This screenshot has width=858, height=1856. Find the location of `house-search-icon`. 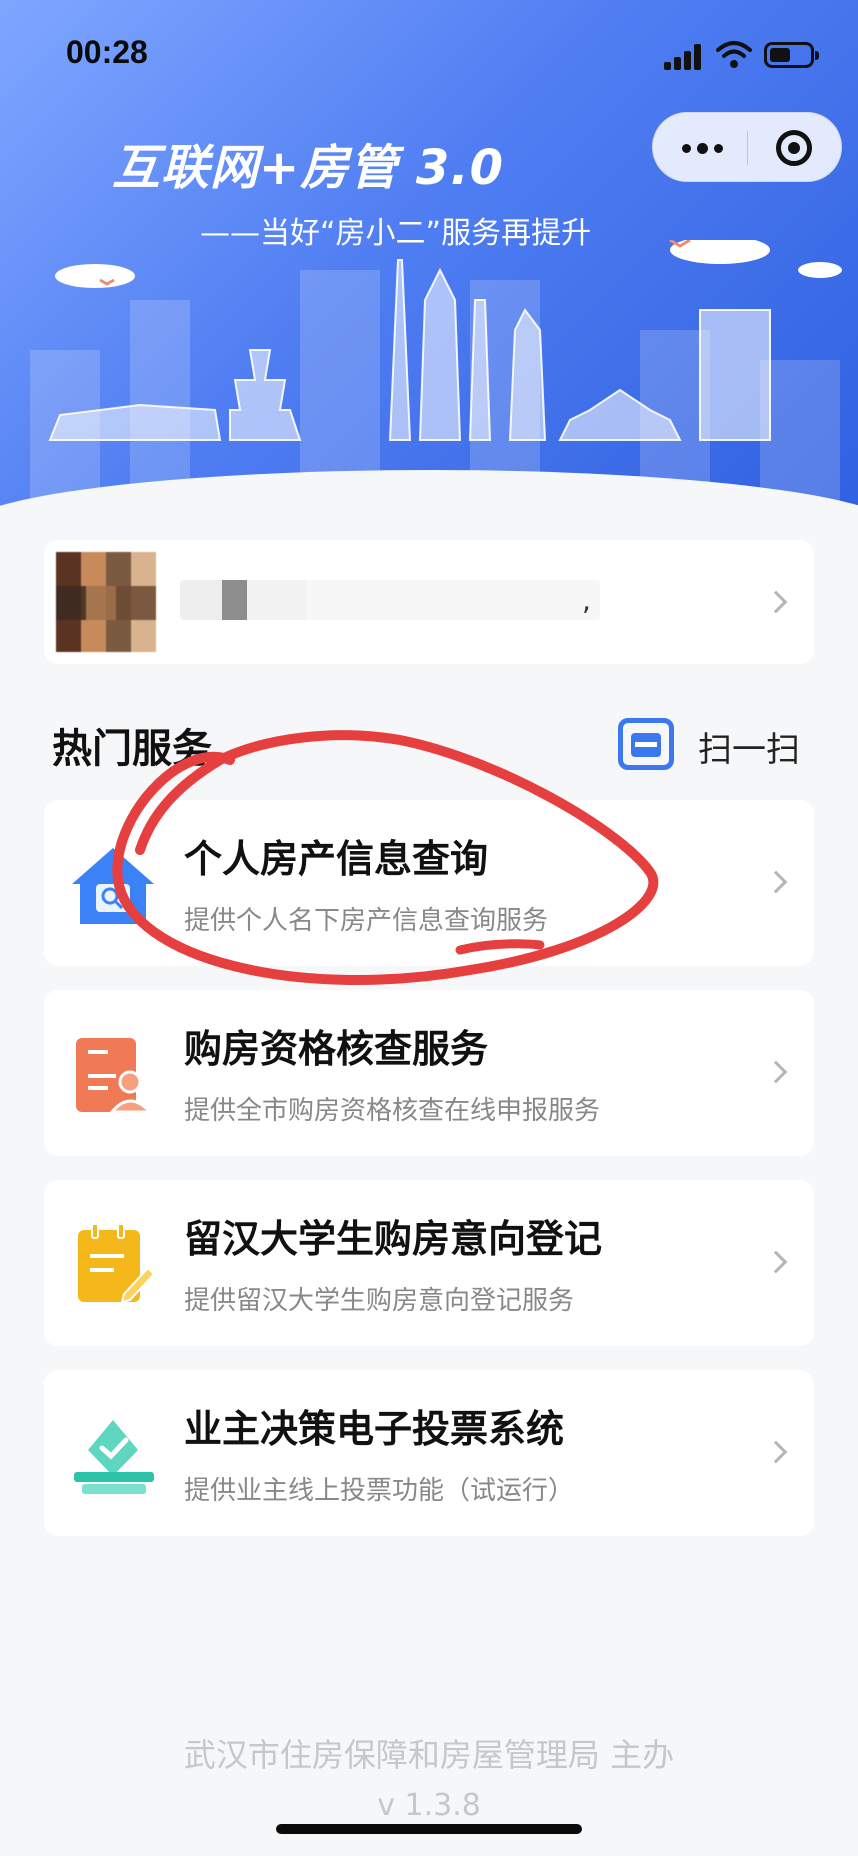

house-search-icon is located at coordinates (113, 886).